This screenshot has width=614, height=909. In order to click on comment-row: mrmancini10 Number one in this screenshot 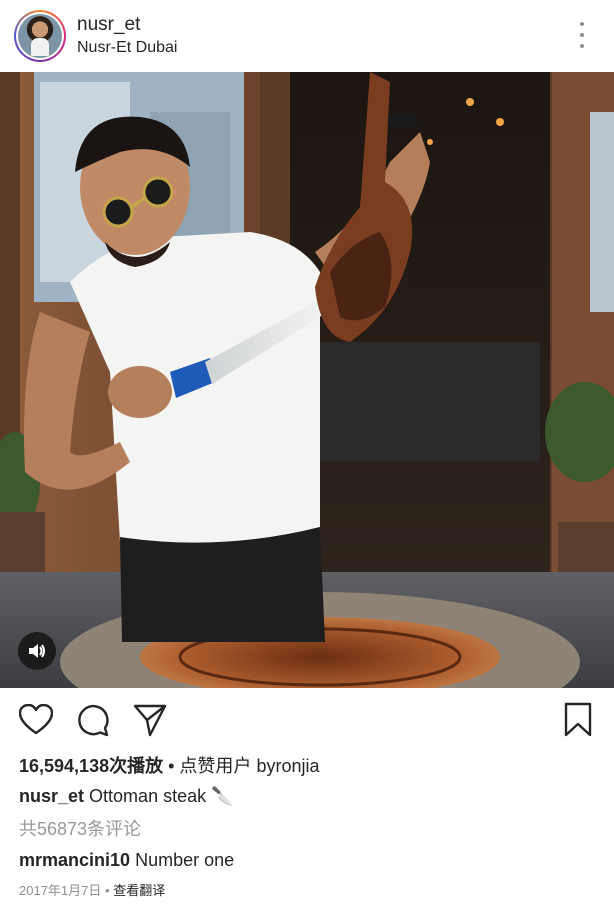, I will do `click(126, 860)`.